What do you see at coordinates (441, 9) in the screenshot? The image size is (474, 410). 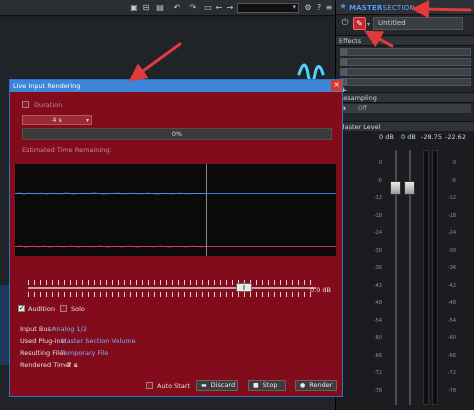 I see `annotation-arrow-master` at bounding box center [441, 9].